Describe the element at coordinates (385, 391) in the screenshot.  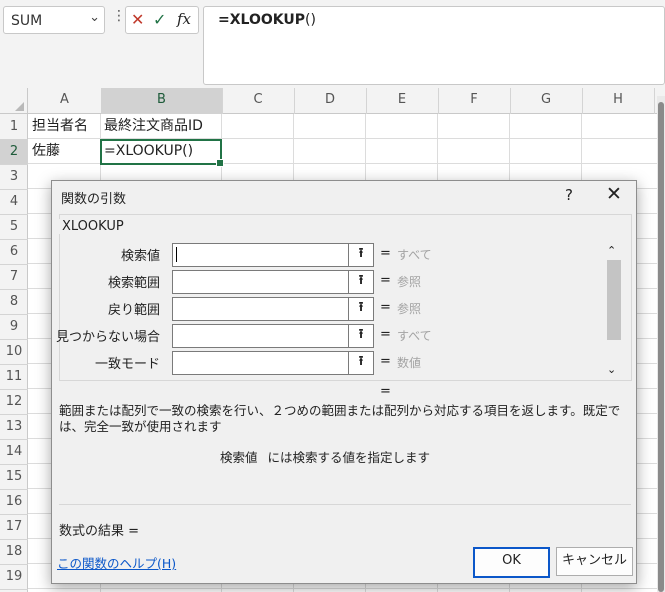
I see `result-equals: =` at that location.